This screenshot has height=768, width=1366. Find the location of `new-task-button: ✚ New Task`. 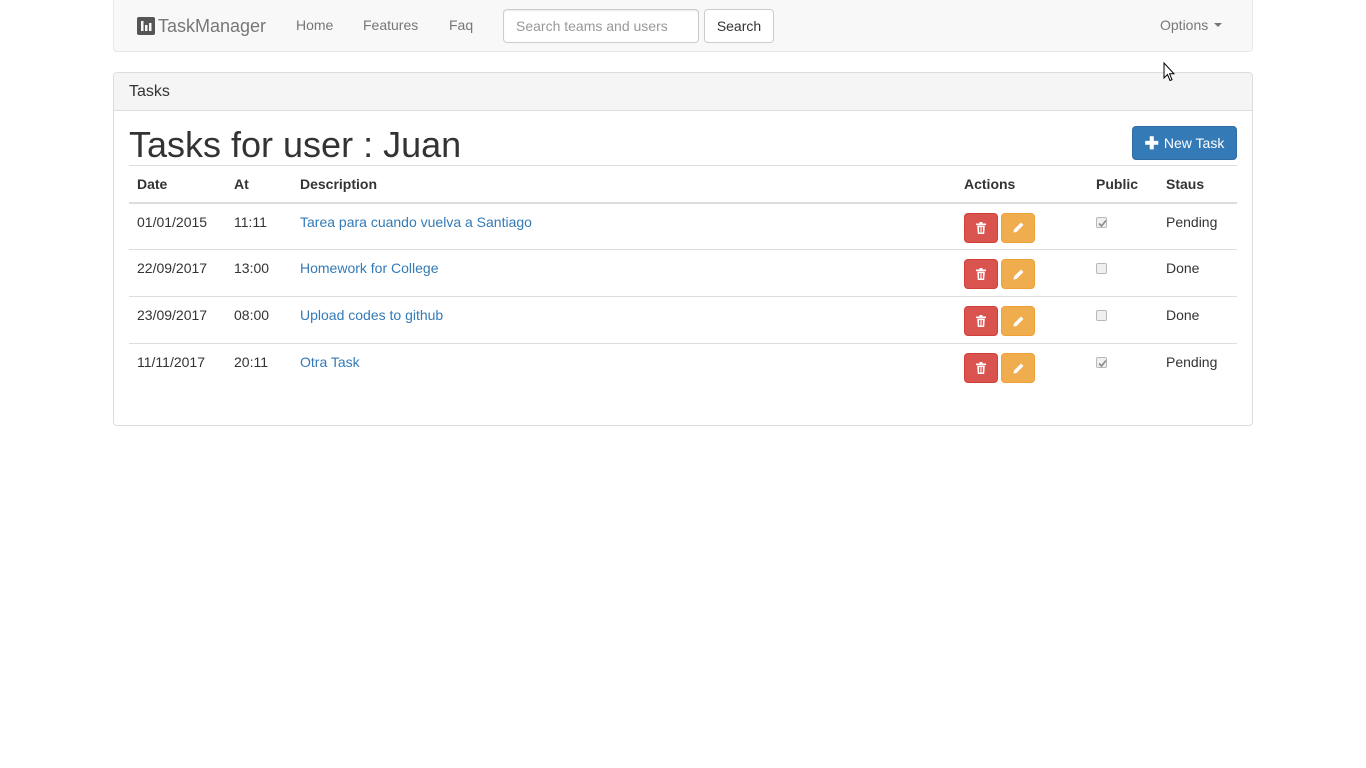

new-task-button: ✚ New Task is located at coordinates (1184, 143).